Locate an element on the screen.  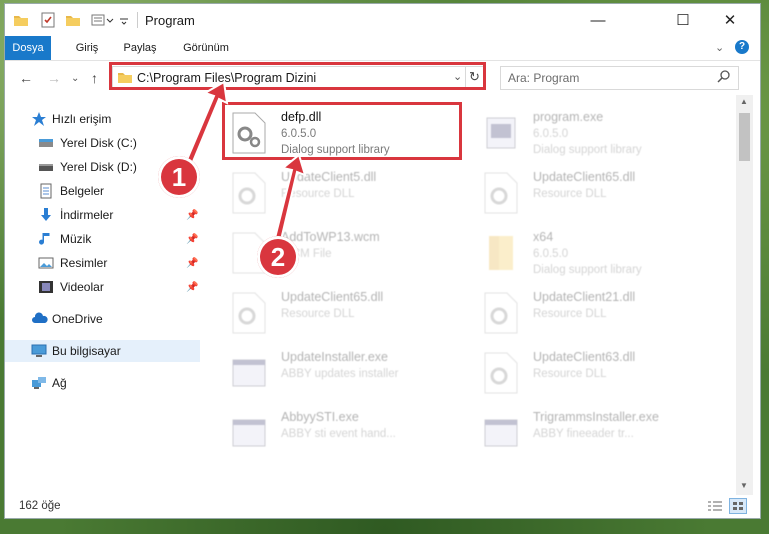
step-badge-2: 2 is located at coordinates (278, 257).